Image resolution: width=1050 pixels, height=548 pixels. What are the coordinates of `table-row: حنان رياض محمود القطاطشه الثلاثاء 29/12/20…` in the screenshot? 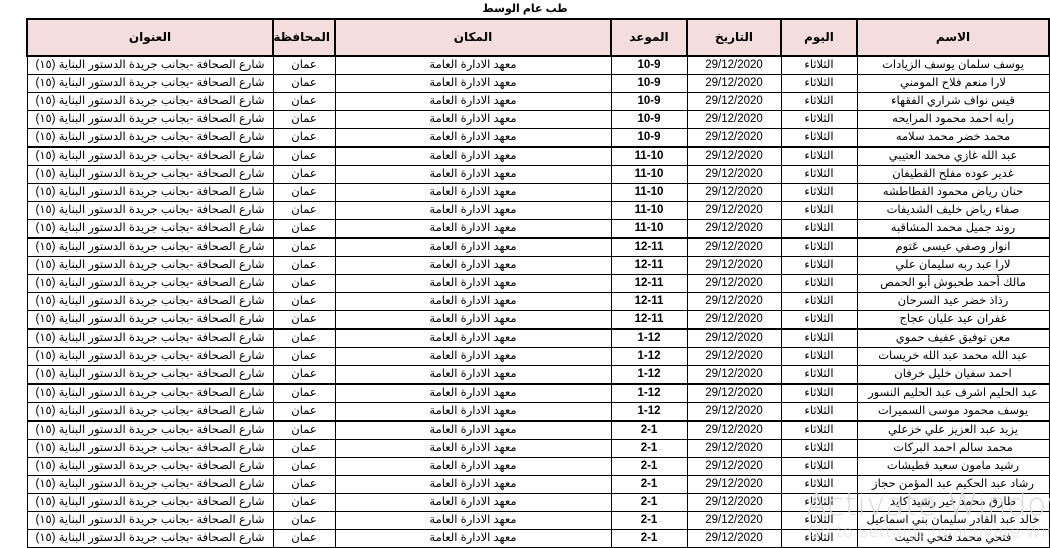 It's located at (538, 192).